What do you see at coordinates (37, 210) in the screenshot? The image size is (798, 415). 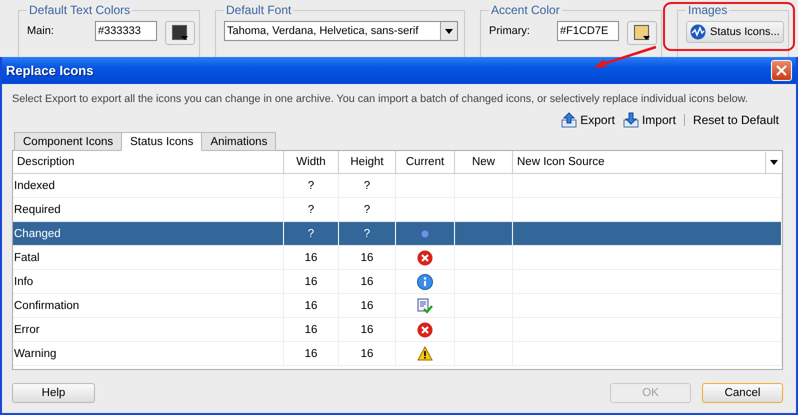 I see `table-cell: Required` at bounding box center [37, 210].